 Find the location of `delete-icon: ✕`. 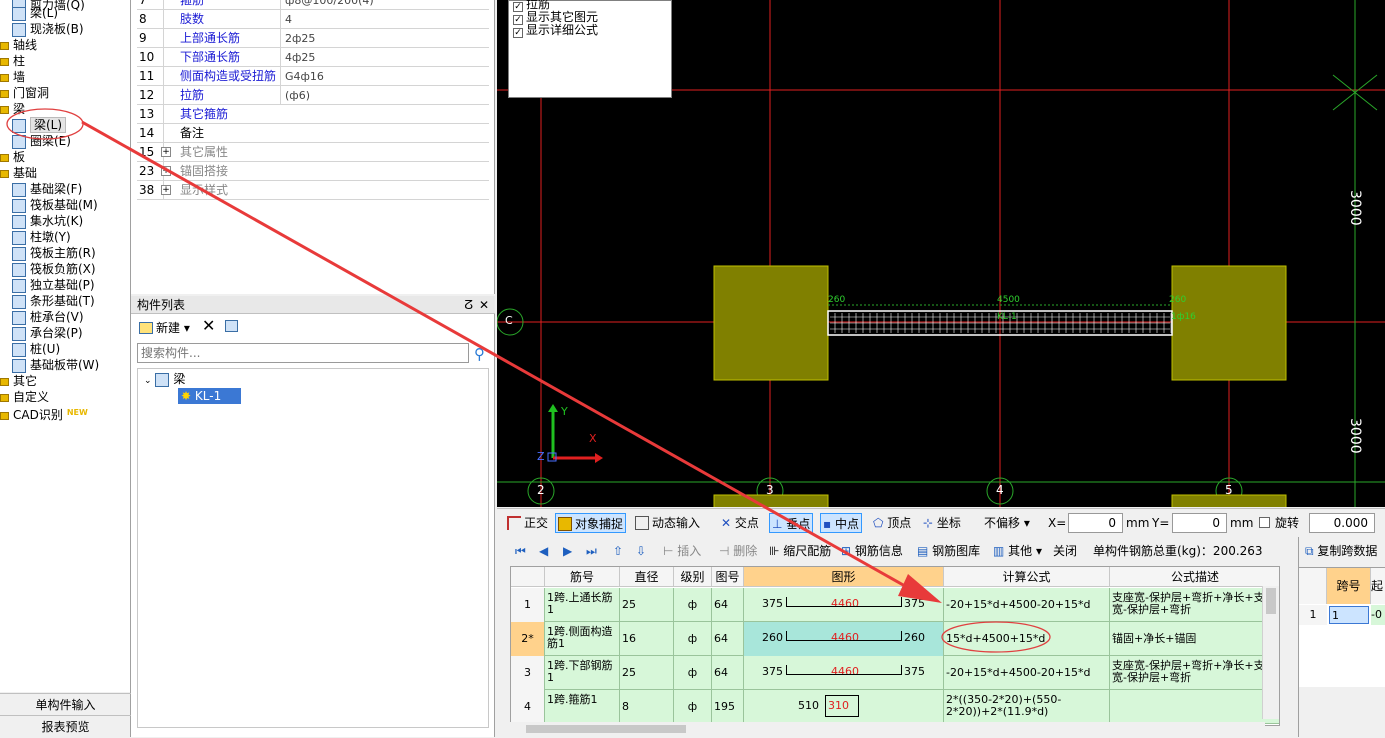

delete-icon: ✕ is located at coordinates (208, 325).